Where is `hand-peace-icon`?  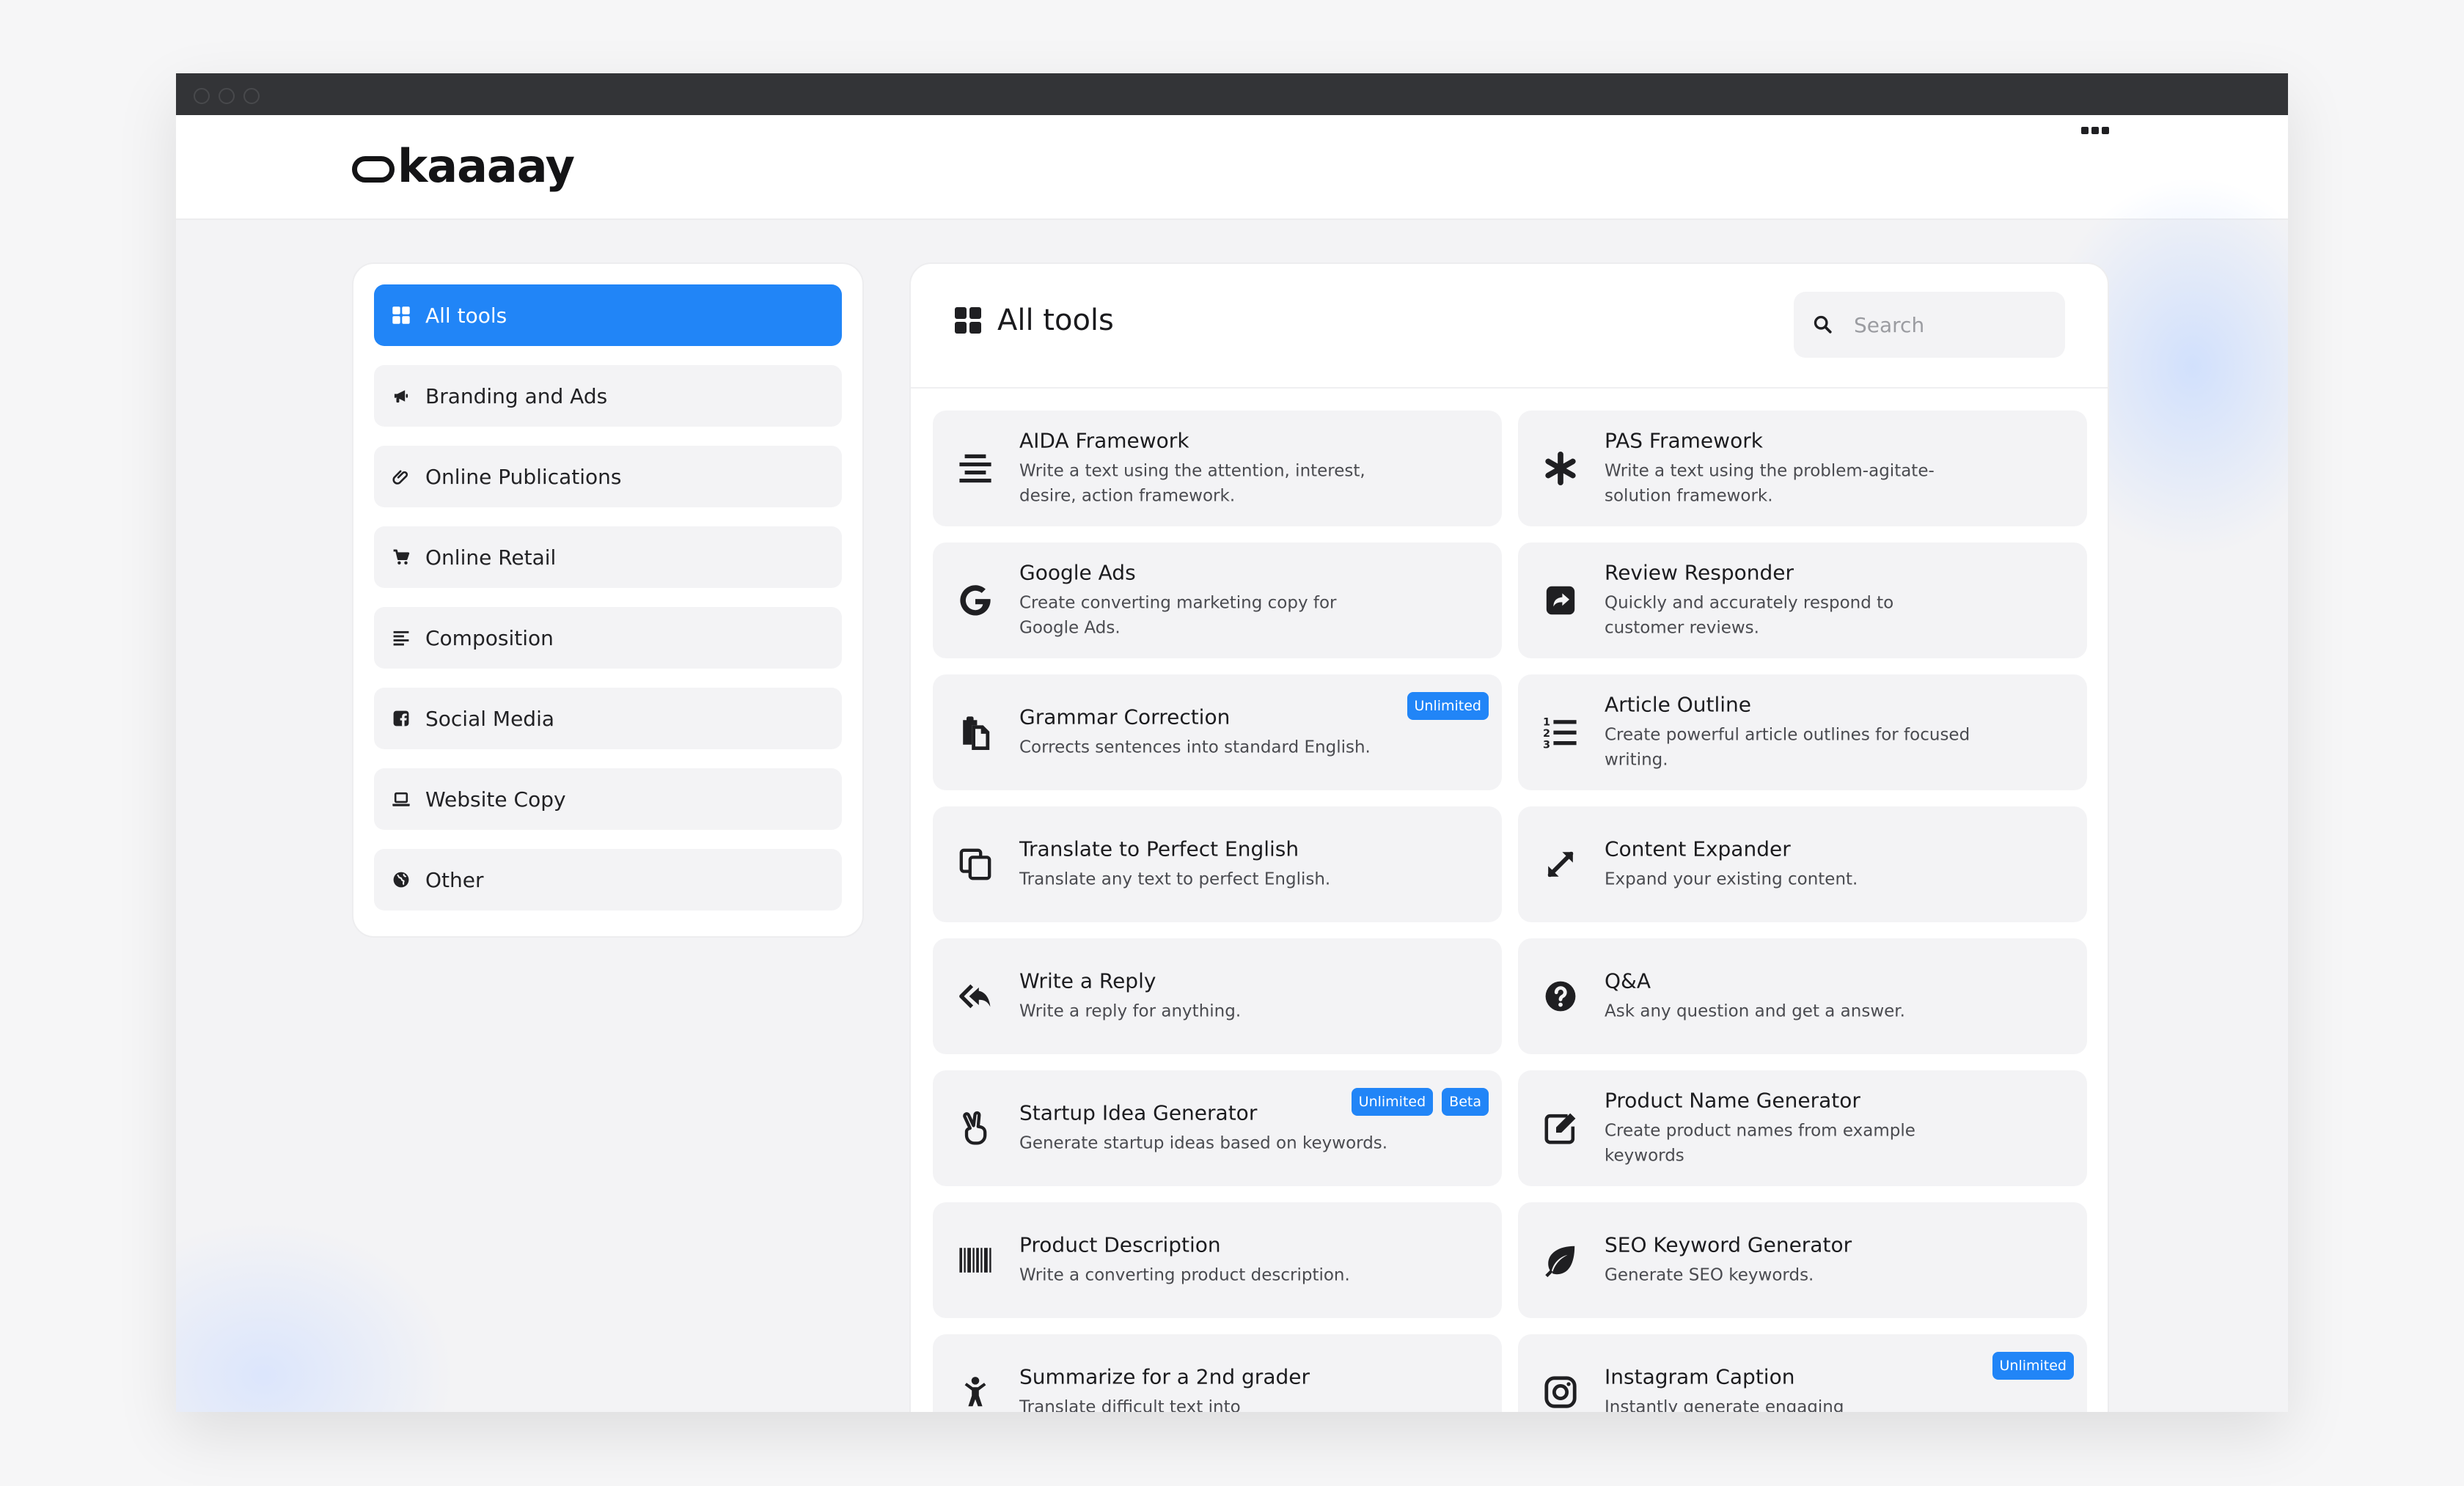 hand-peace-icon is located at coordinates (975, 1128).